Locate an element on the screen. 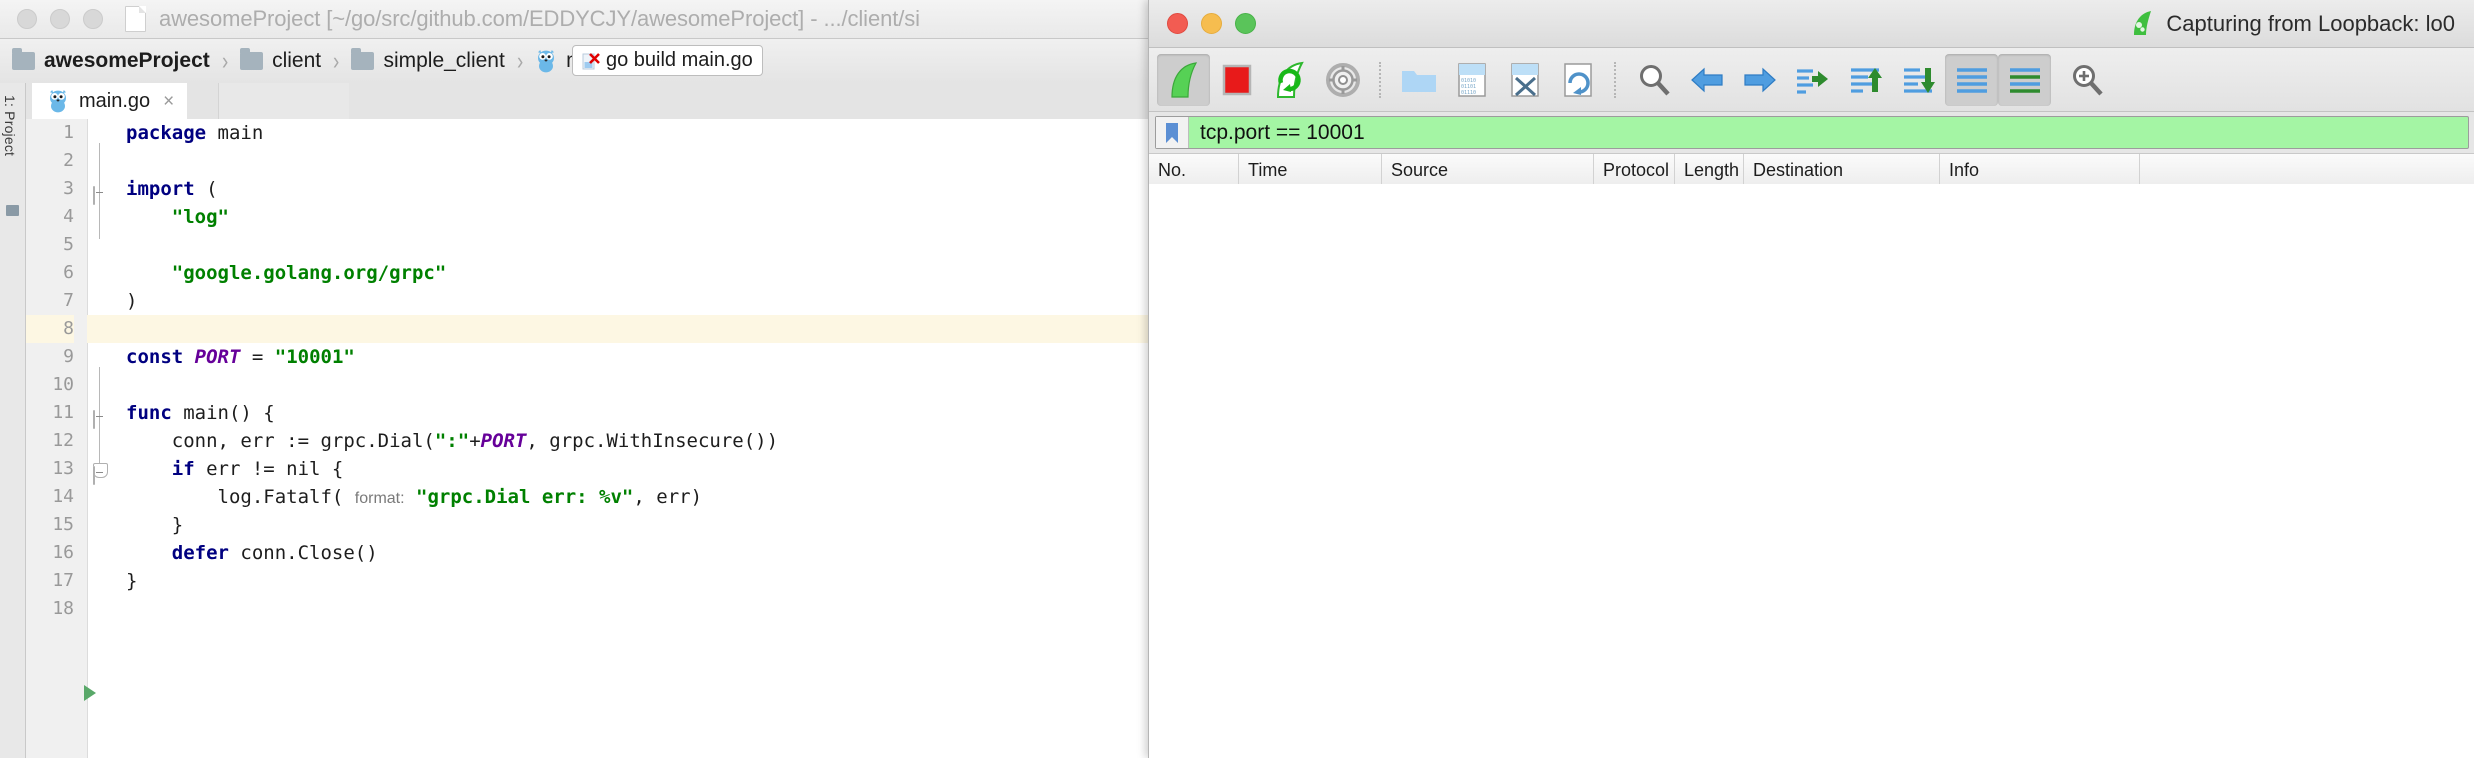 This screenshot has height=758, width=2474. editor-tab-bar: main.go × is located at coordinates (587, 101).